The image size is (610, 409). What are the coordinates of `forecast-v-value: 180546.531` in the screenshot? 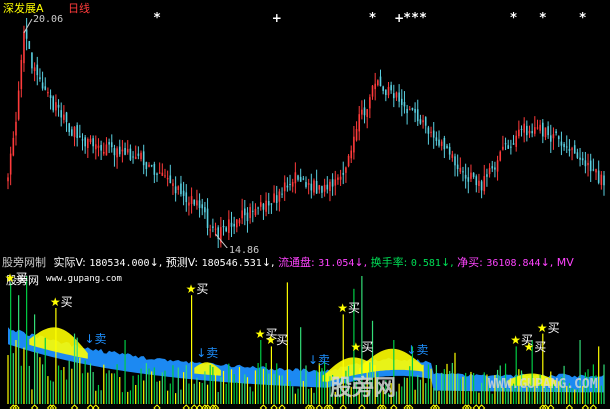 It's located at (231, 263).